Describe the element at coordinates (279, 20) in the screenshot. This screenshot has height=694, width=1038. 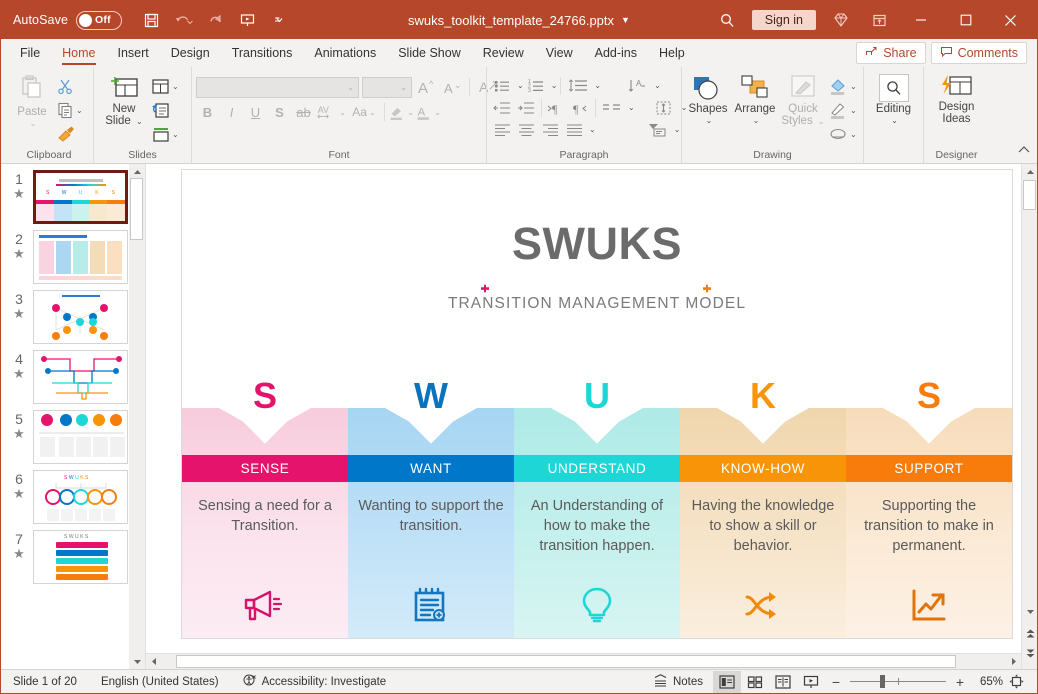
I see `customize-qat-icon` at that location.